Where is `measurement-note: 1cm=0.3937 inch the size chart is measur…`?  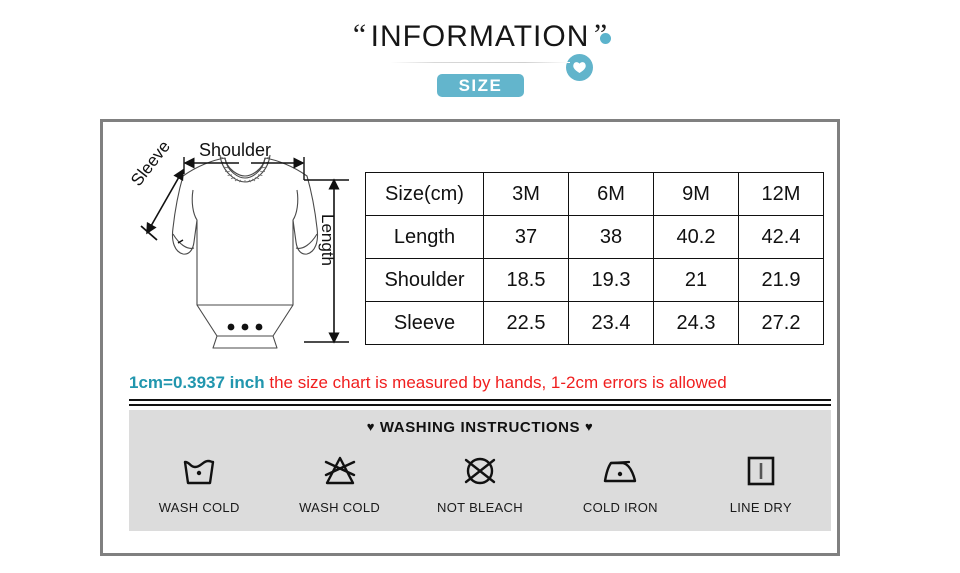
measurement-note: 1cm=0.3937 inch the size chart is measur… is located at coordinates (473, 383).